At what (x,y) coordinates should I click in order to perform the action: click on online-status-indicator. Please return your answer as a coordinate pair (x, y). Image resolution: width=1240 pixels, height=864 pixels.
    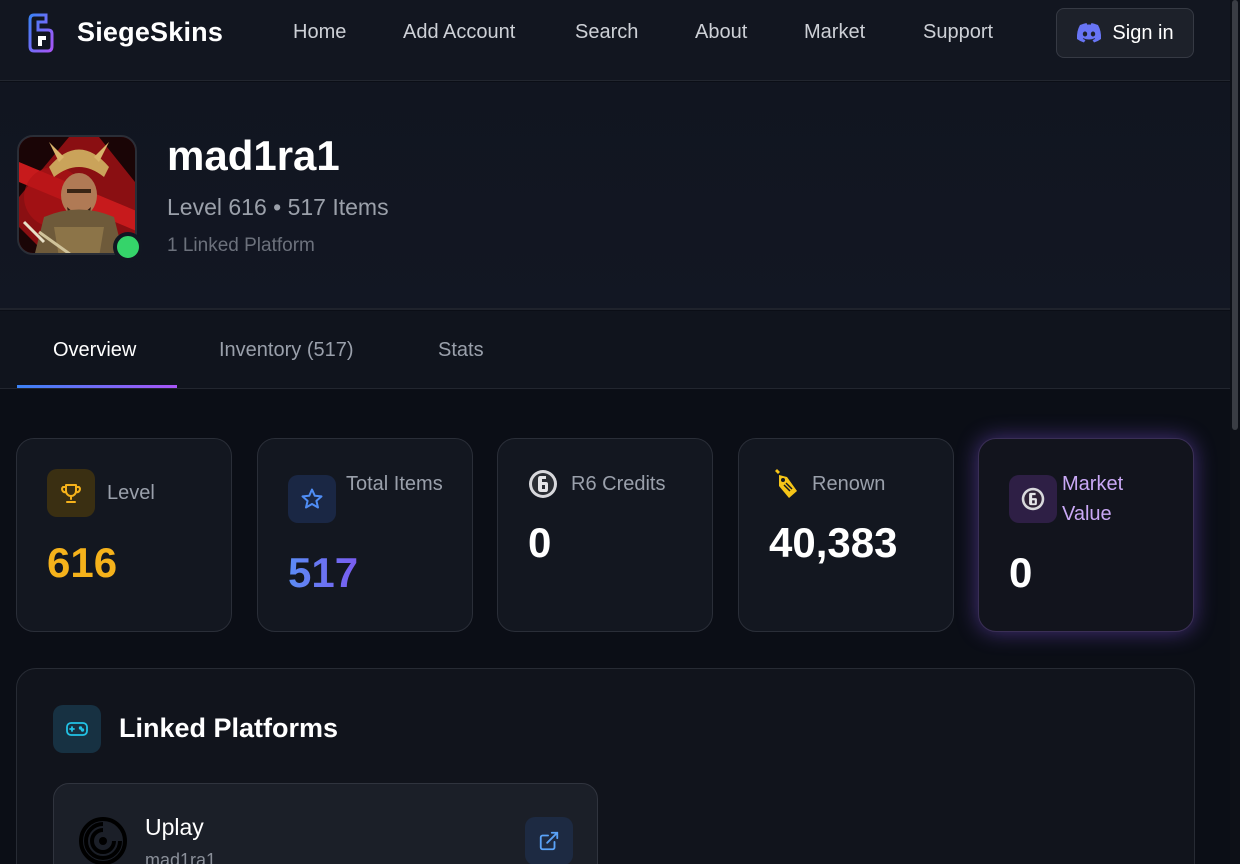
    Looking at the image, I should click on (128, 247).